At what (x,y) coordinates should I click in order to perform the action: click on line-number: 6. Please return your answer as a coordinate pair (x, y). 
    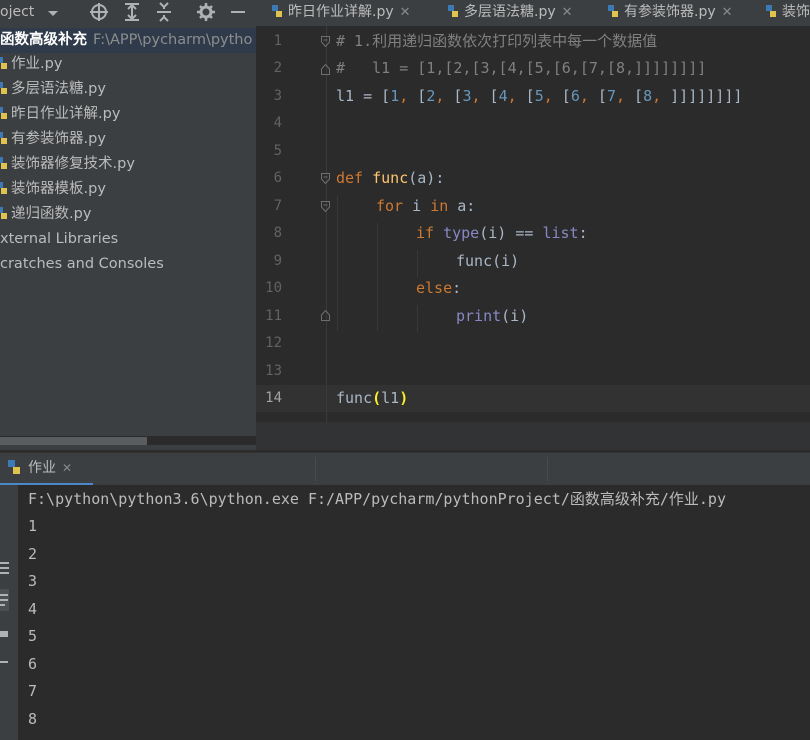
    Looking at the image, I should click on (277, 178).